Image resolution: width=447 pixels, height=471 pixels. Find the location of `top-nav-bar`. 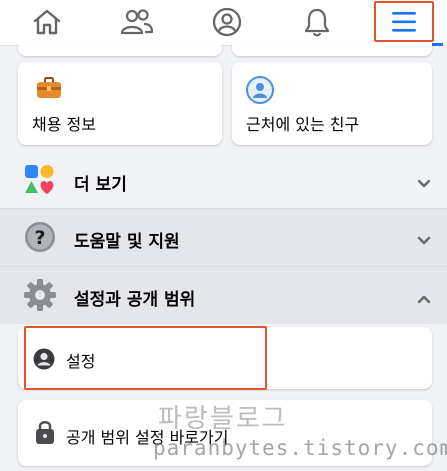

top-nav-bar is located at coordinates (223, 23).